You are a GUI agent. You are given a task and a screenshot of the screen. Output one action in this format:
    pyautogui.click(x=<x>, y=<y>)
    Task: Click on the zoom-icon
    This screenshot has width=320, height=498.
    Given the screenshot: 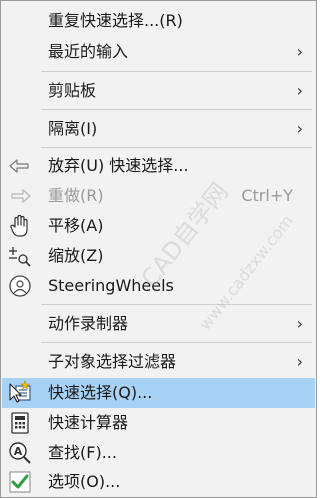 What is the action you would take?
    pyautogui.click(x=20, y=256)
    